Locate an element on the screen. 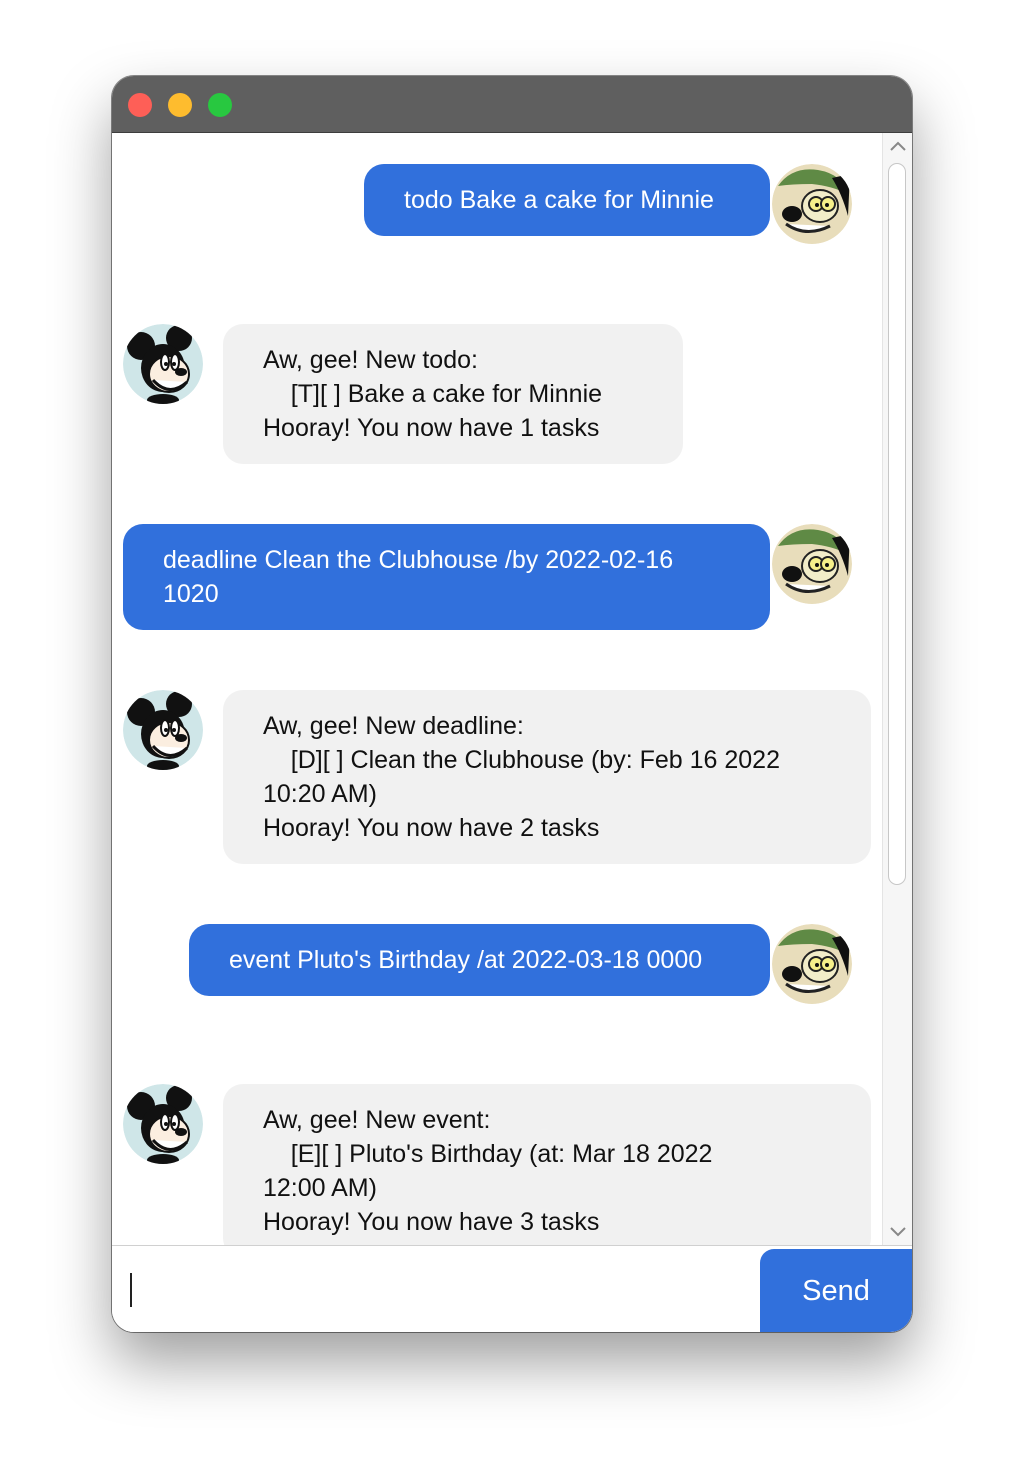 The image size is (1024, 1480). input-bar: Send is located at coordinates (512, 1288).